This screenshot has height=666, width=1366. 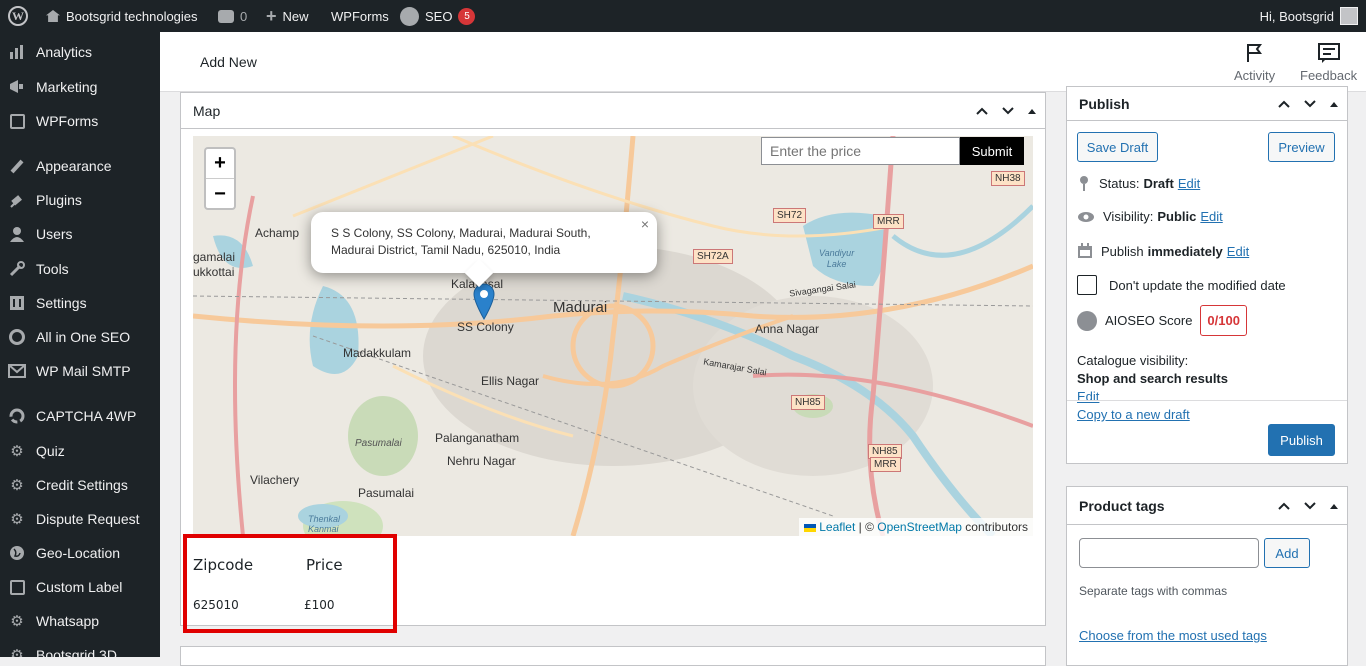 I want to click on sidebar-item-custom-label: Custom Label, so click(x=80, y=587).